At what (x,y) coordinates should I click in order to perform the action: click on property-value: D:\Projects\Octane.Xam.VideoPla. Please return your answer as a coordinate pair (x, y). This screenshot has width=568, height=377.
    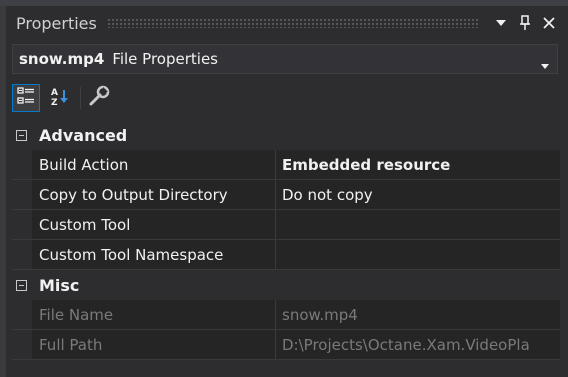
    Looking at the image, I should click on (418, 344).